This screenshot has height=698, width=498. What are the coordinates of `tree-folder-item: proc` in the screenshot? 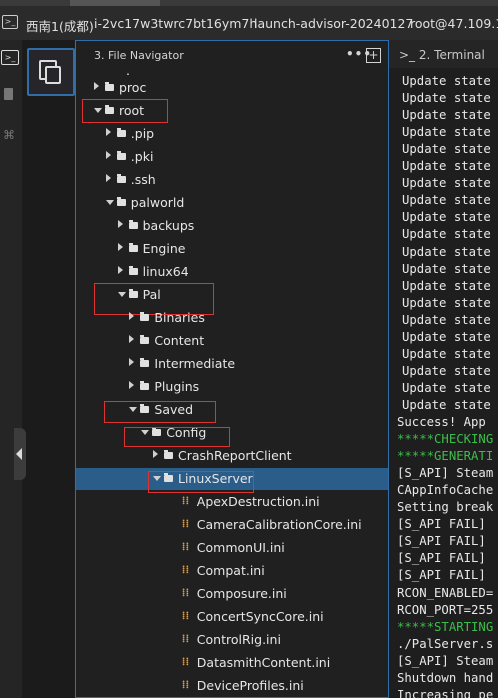 It's located at (232, 88).